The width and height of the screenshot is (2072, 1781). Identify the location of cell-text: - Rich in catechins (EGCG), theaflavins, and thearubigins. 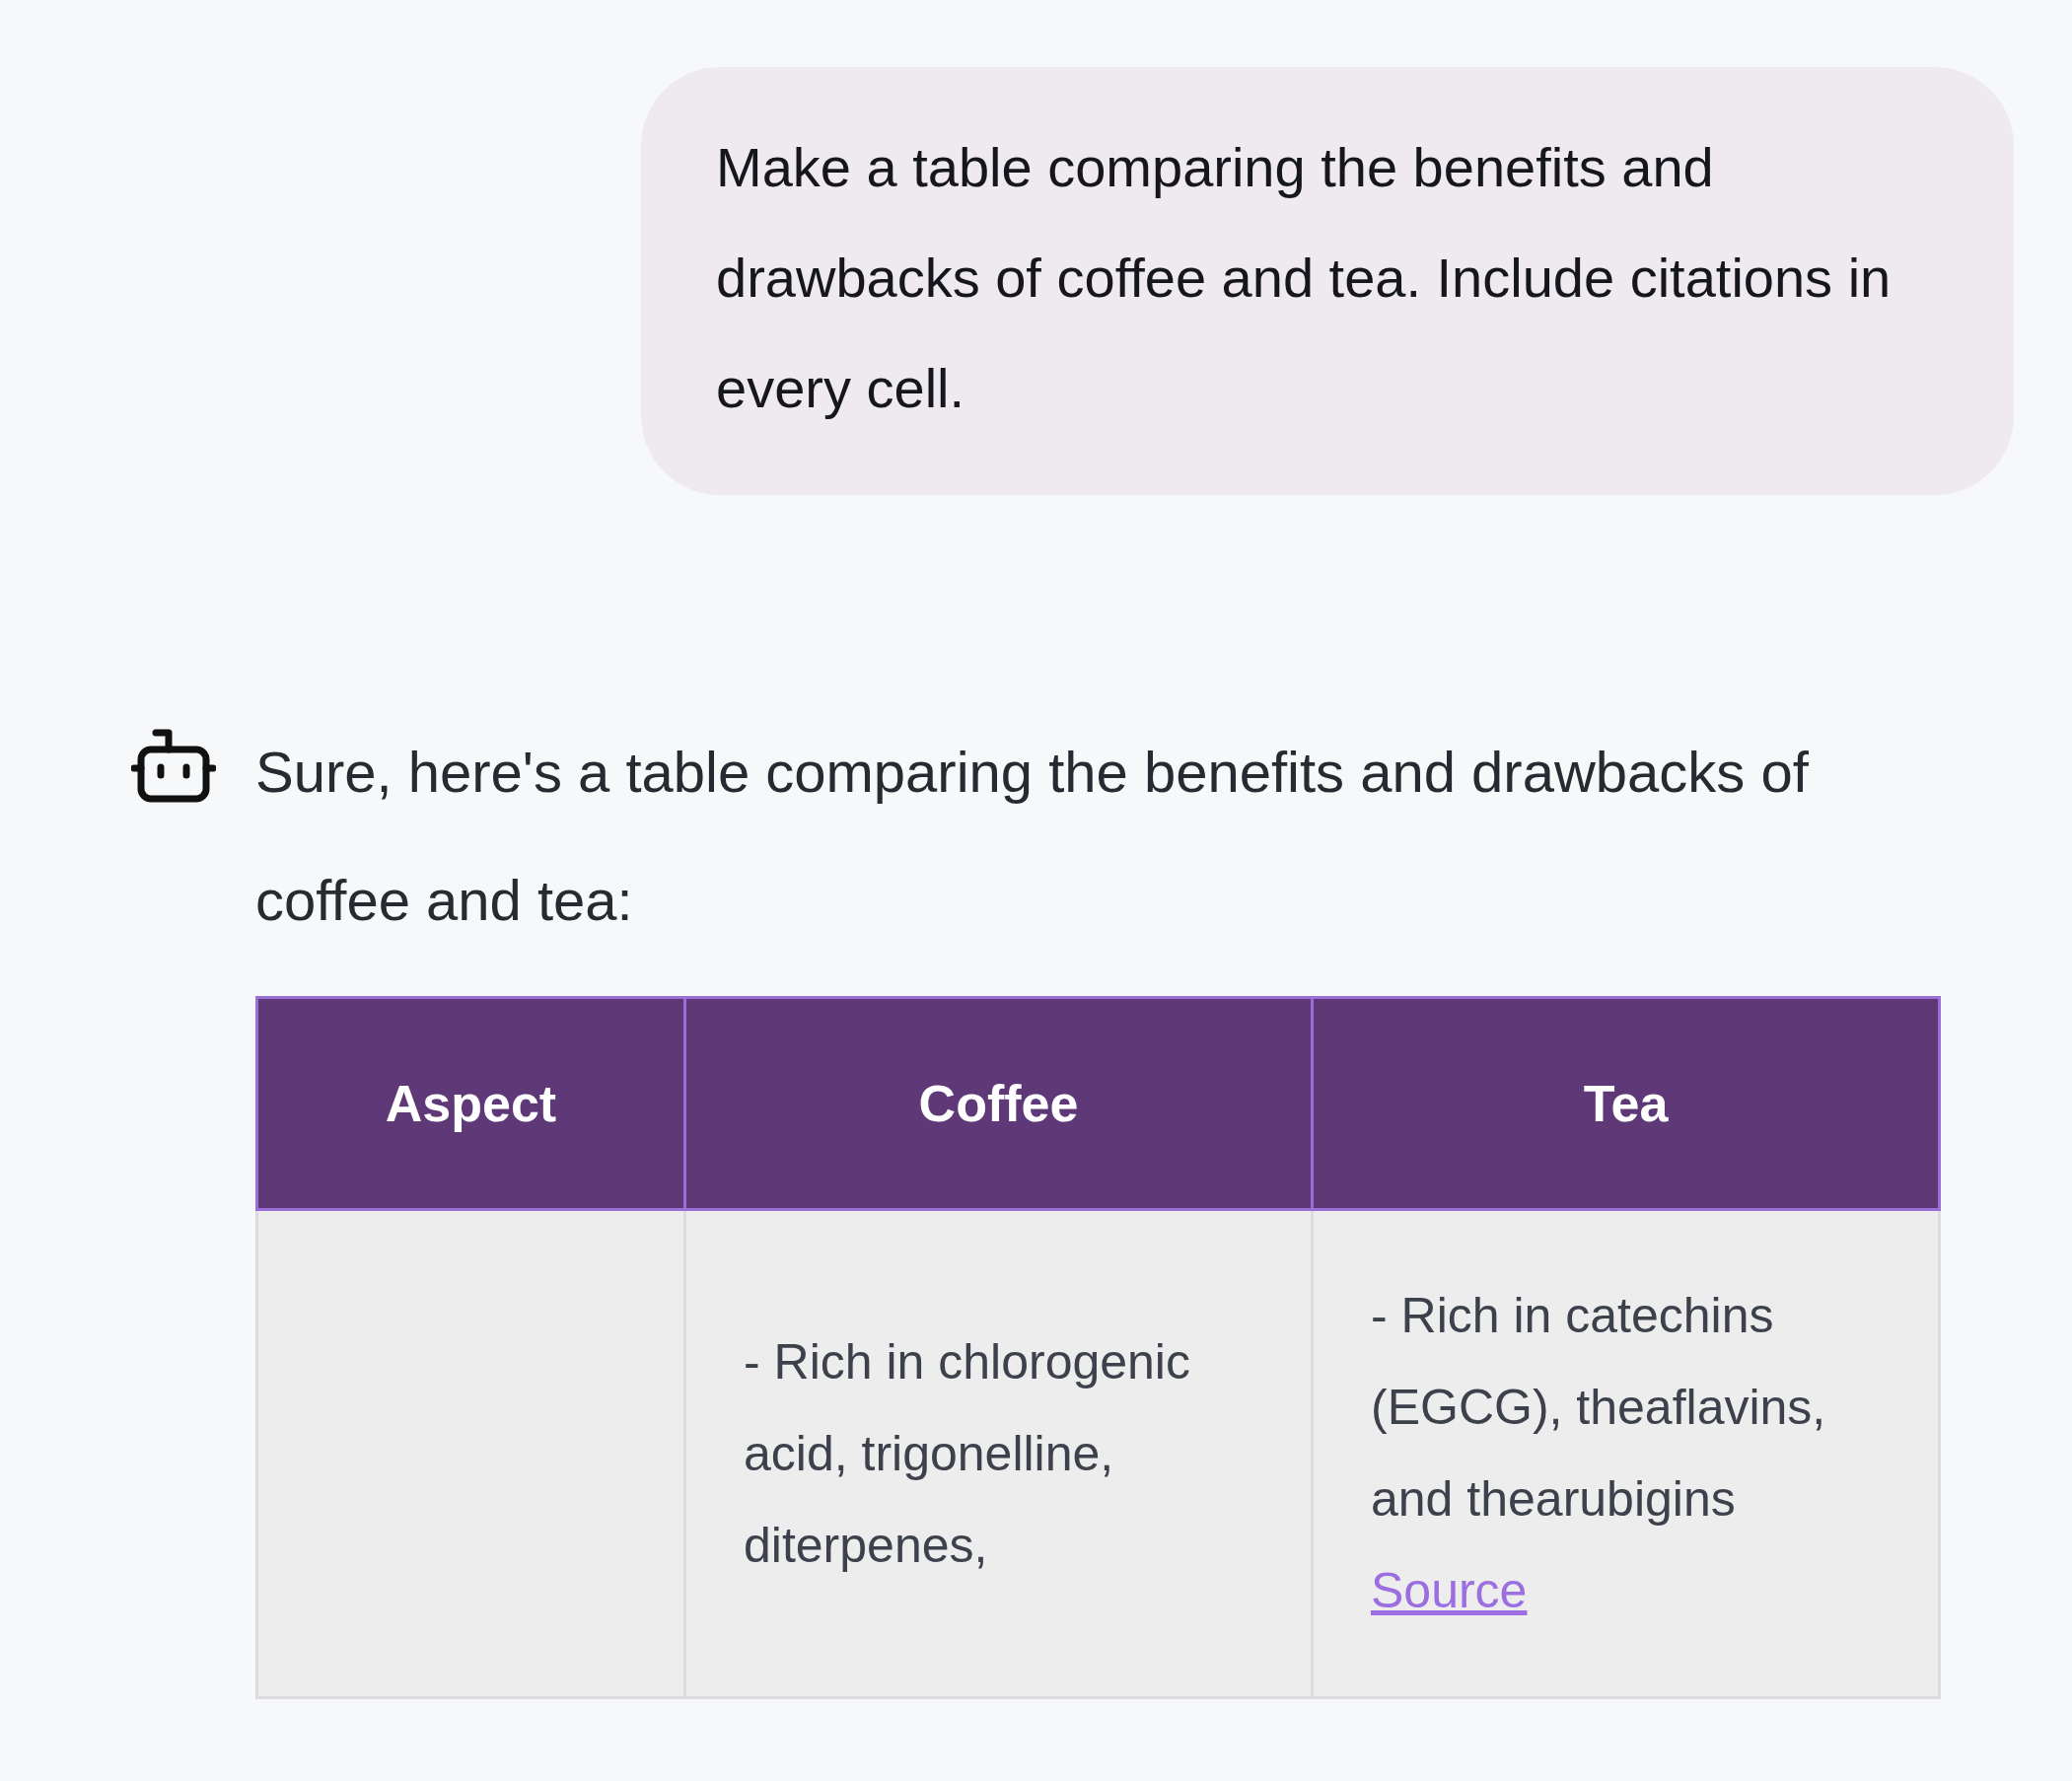
(1599, 1408).